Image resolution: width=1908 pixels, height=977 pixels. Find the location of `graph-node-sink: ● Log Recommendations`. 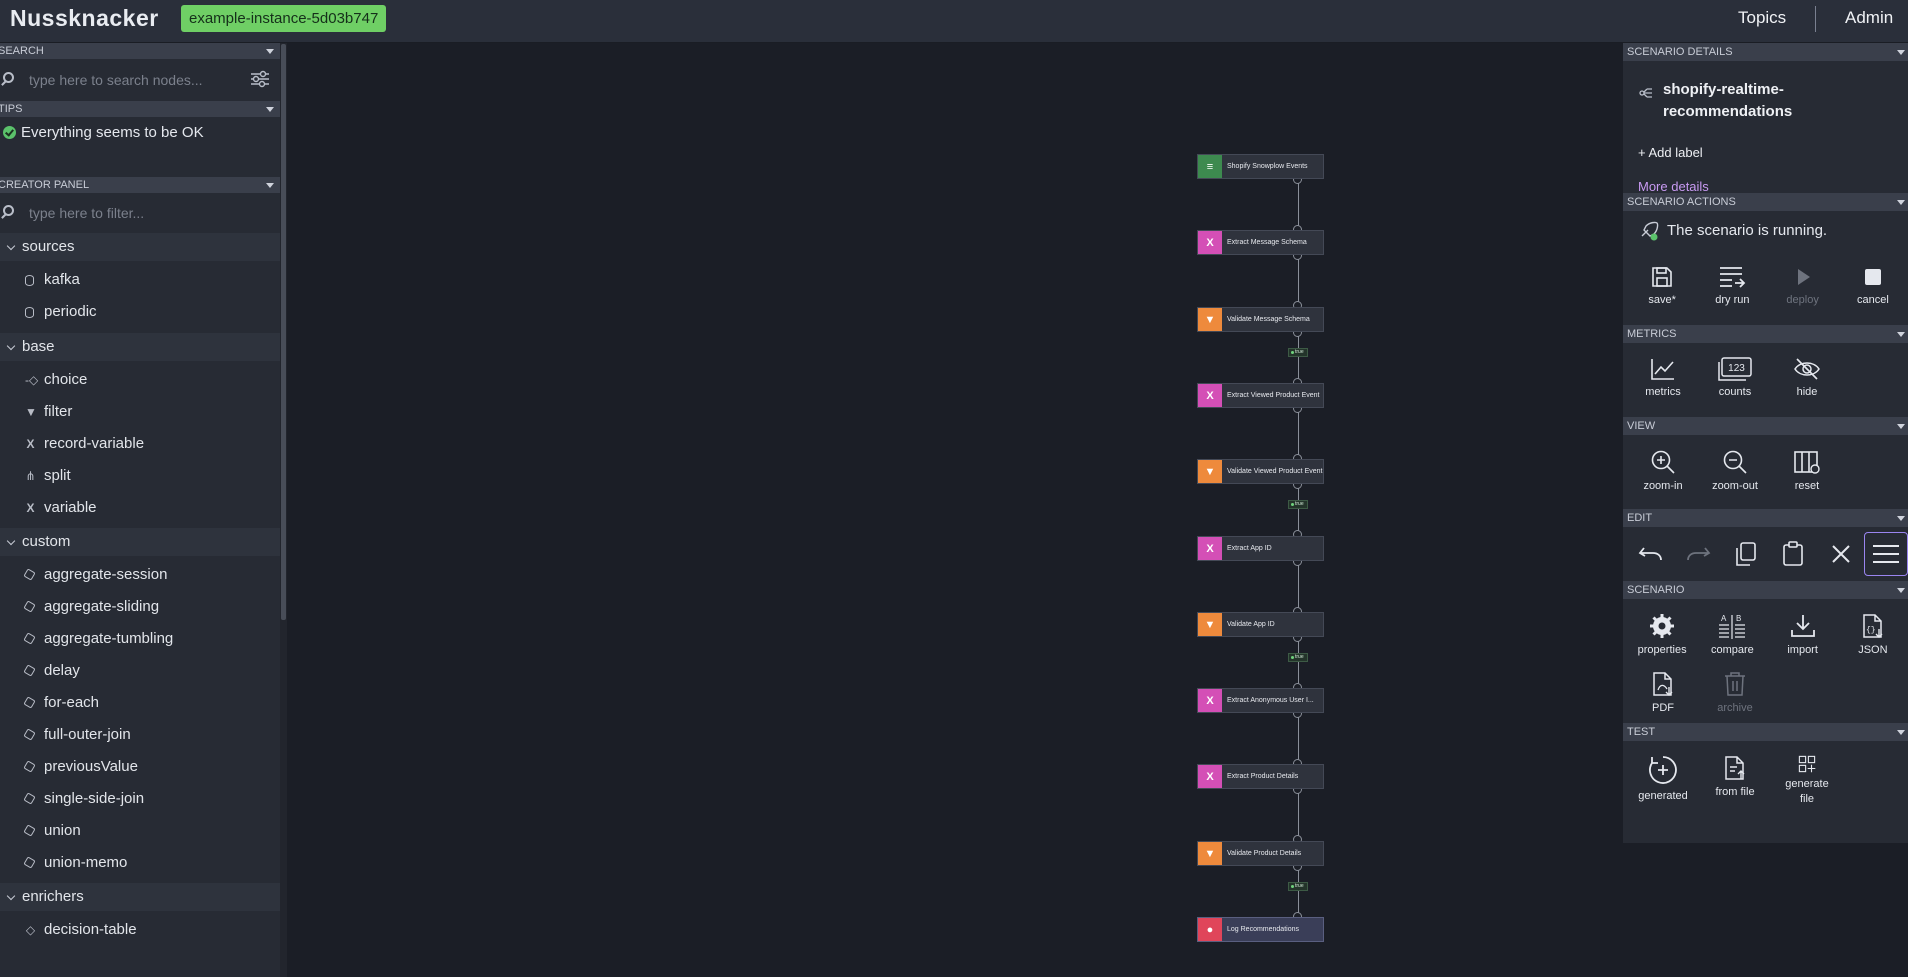

graph-node-sink: ● Log Recommendations is located at coordinates (1260, 929).